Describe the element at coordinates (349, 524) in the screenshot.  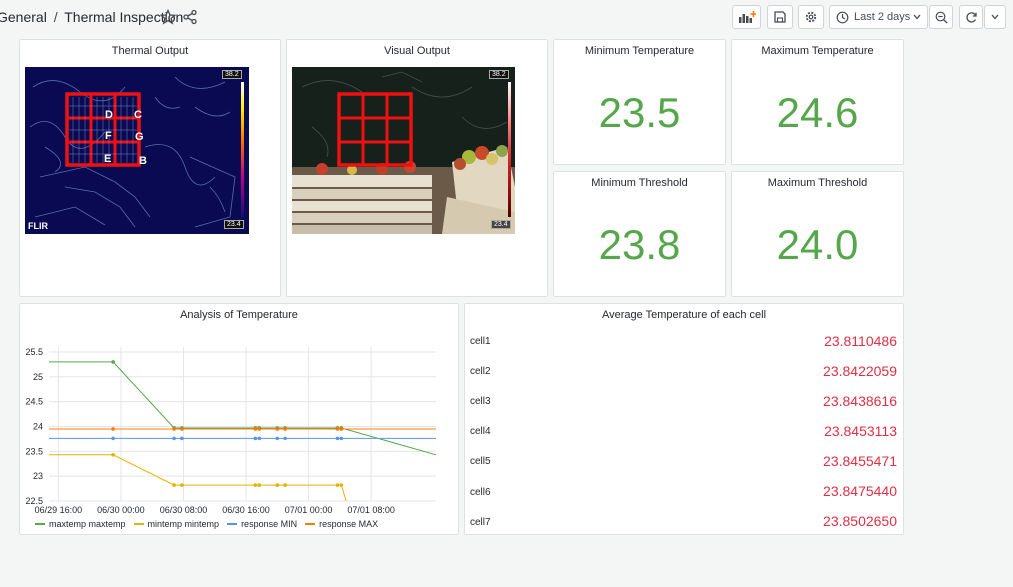
I see `legend-label: response MAX` at that location.